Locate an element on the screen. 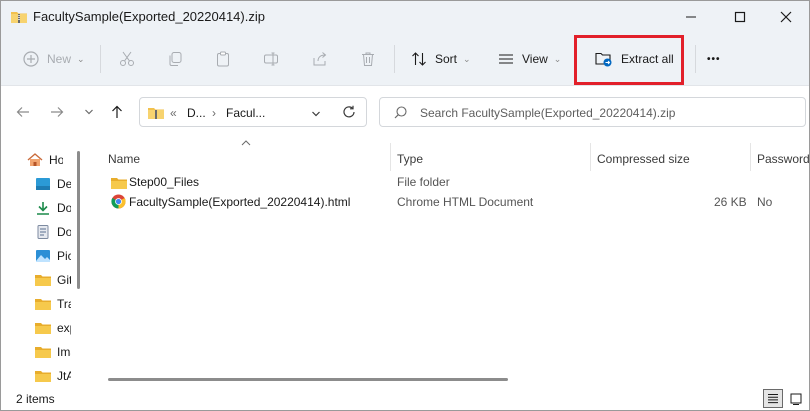  rename-button is located at coordinates (271, 59).